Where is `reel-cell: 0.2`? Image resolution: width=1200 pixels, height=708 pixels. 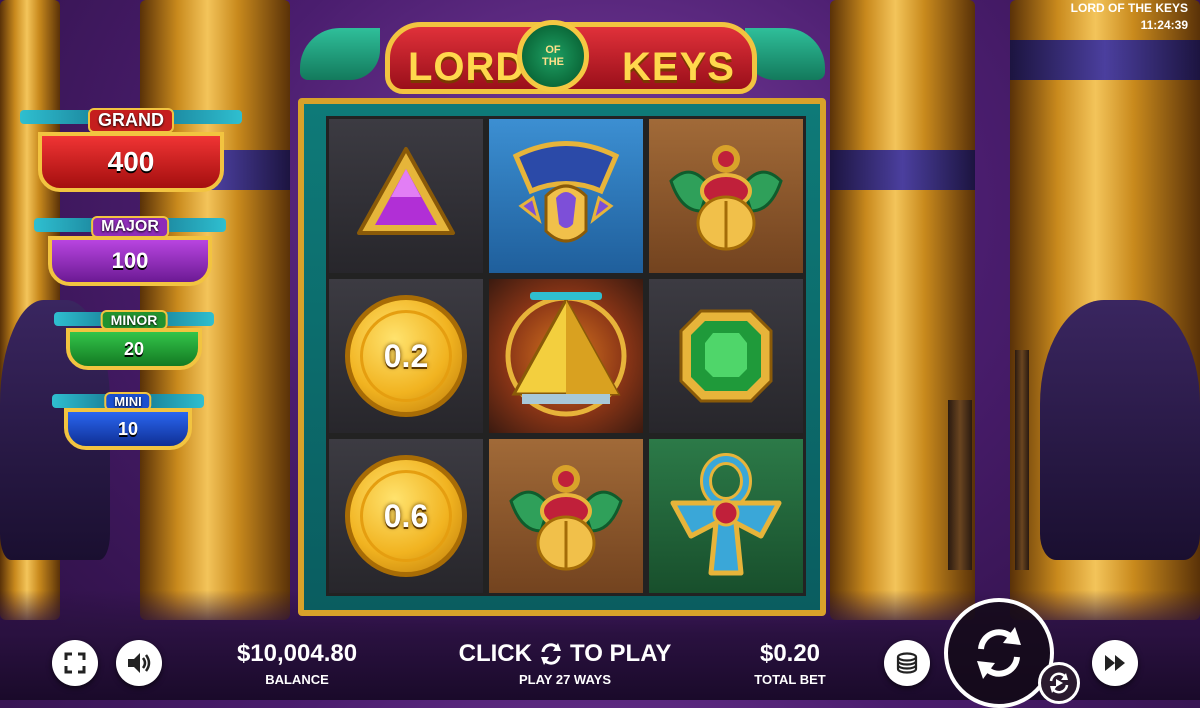
reel-cell: 0.2 is located at coordinates (406, 356).